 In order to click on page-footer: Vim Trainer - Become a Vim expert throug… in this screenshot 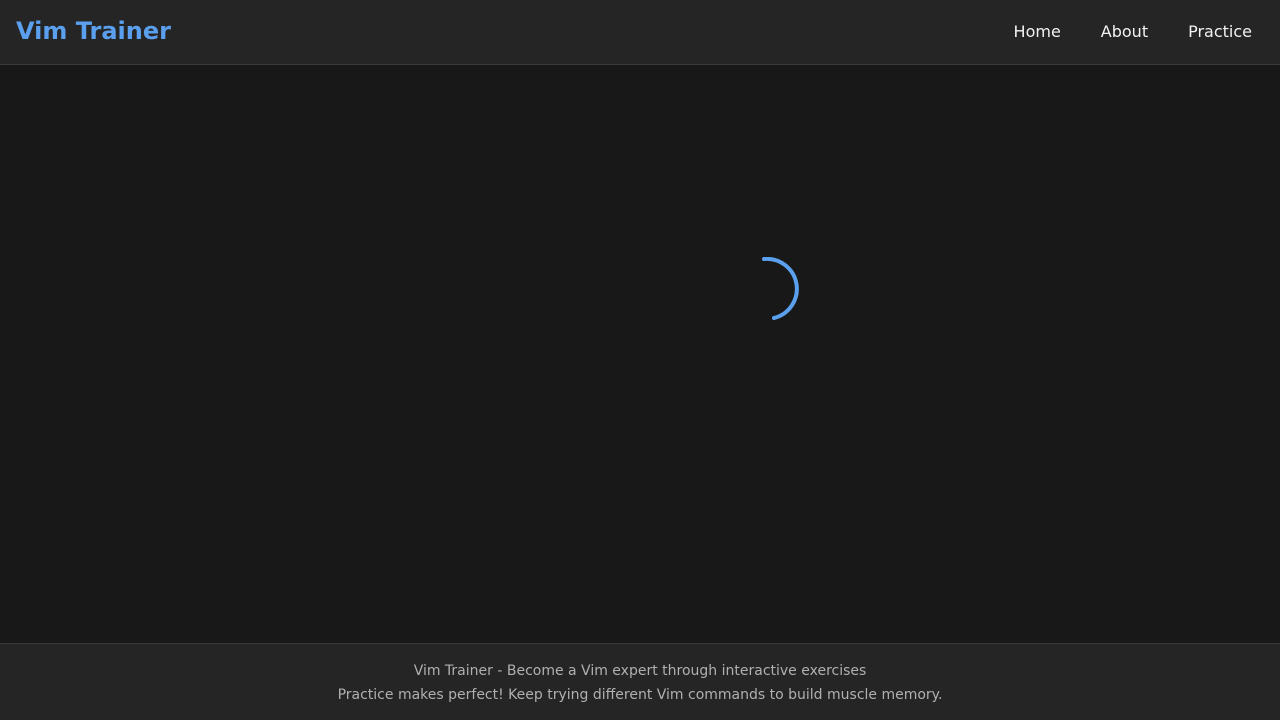, I will do `click(640, 681)`.